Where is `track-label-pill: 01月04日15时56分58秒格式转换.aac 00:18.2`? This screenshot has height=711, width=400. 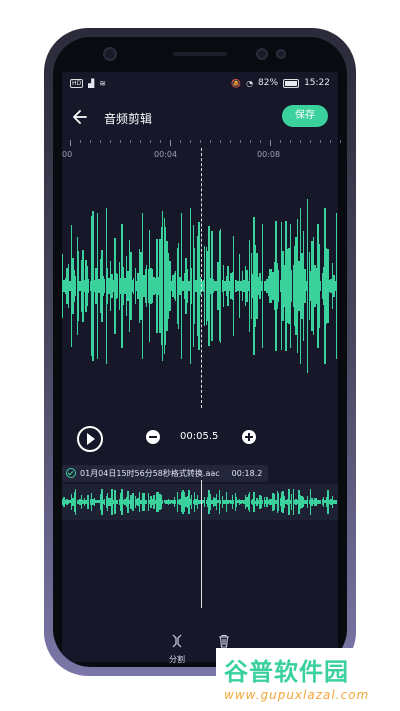
track-label-pill: 01月04日15时56分58秒格式转换.aac 00:18.2 is located at coordinates (165, 473).